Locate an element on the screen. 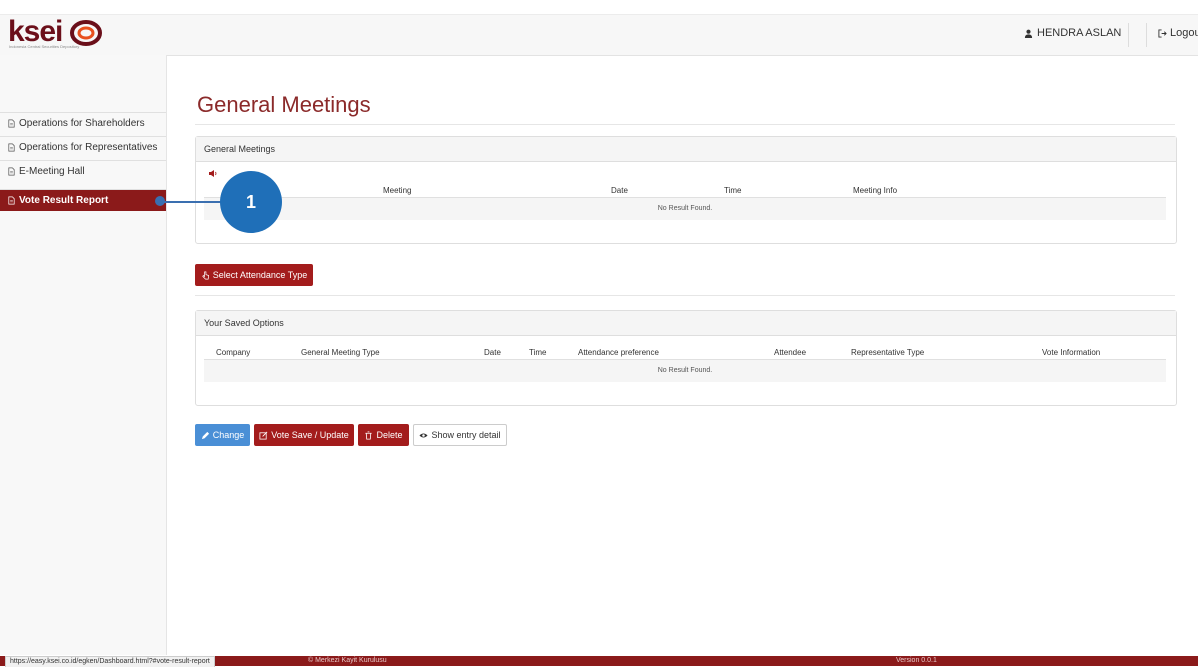 Image resolution: width=1198 pixels, height=667 pixels. logout-icon is located at coordinates (1162, 33).